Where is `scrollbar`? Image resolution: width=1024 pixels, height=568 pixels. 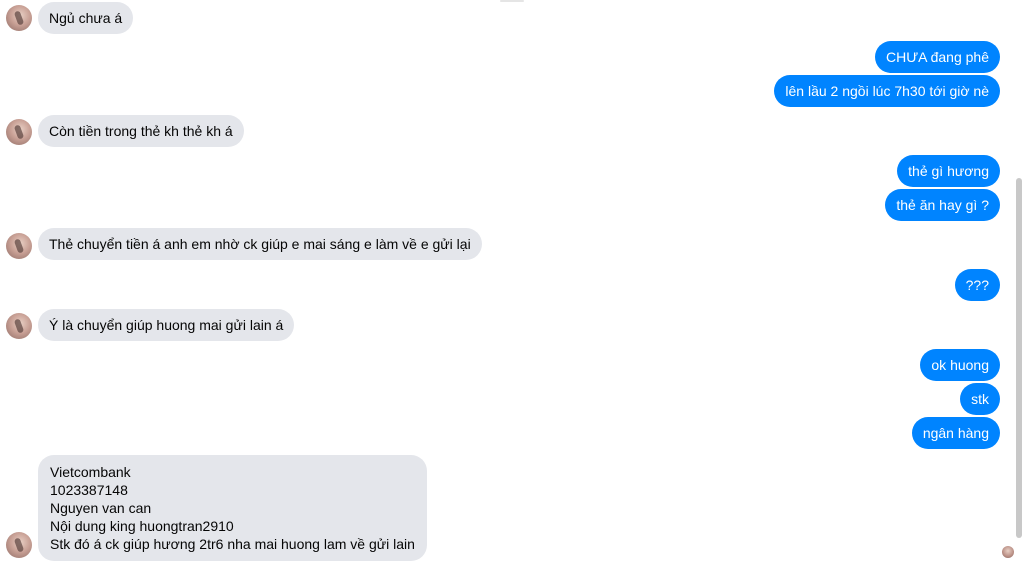
scrollbar is located at coordinates (1019, 358).